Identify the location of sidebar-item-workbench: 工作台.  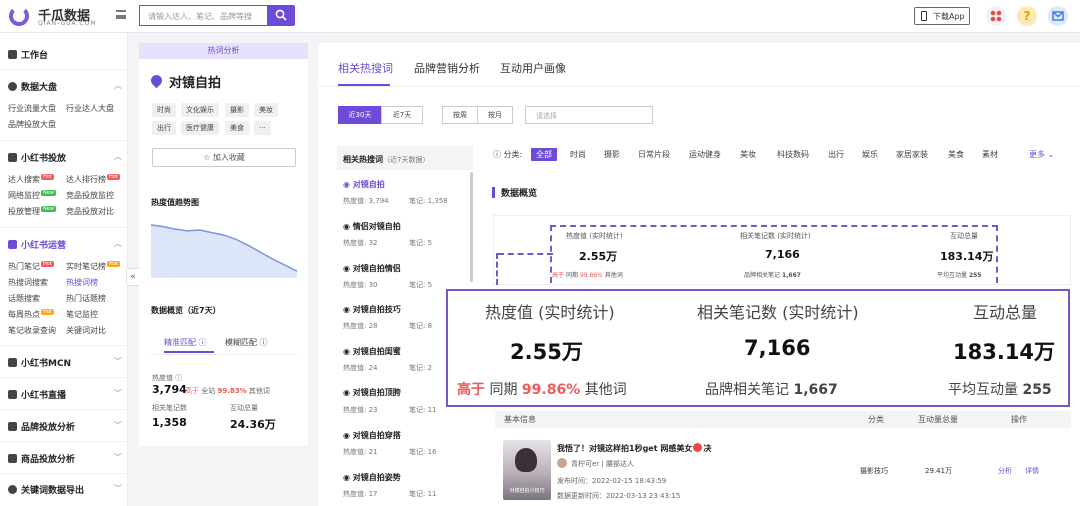
(28, 54).